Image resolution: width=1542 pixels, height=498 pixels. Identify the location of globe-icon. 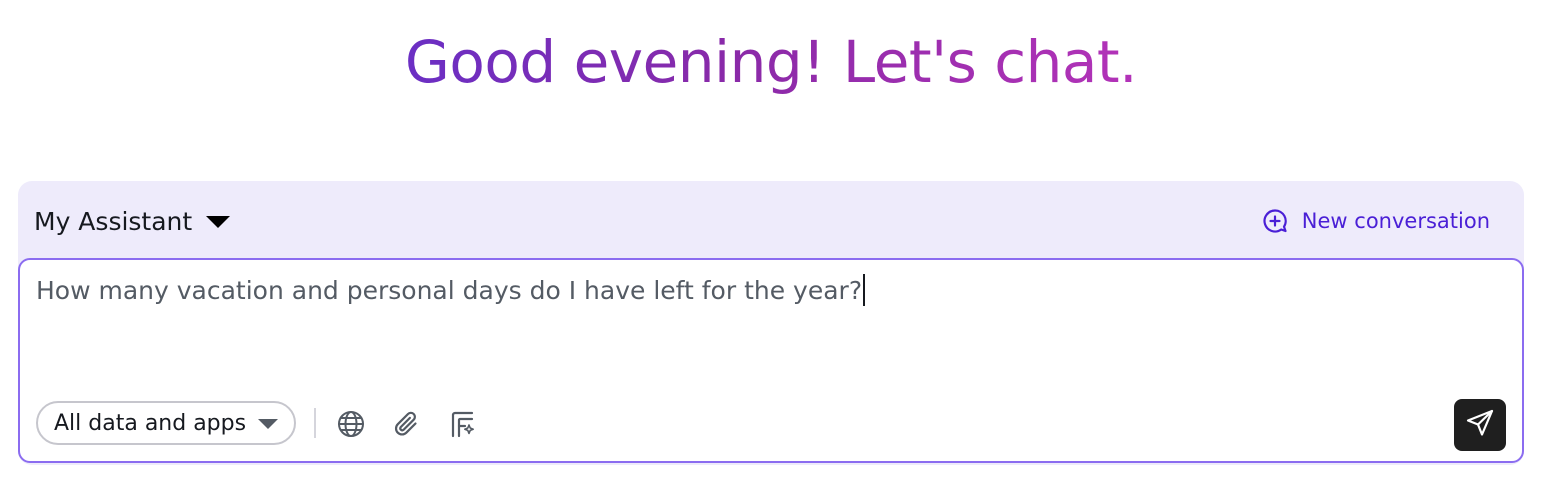
(351, 424).